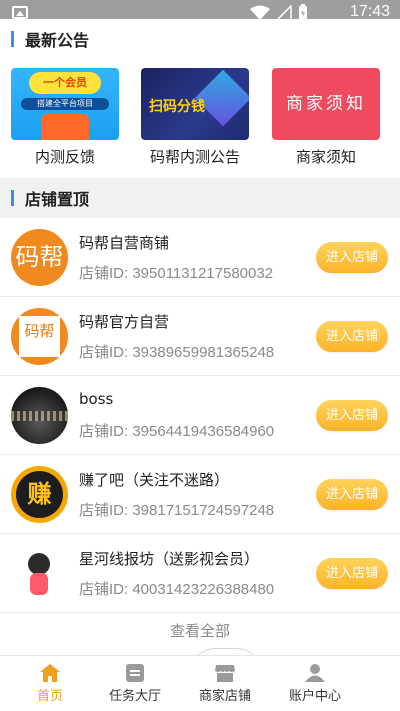 The height and width of the screenshot is (711, 400). I want to click on announcements-header: 最新公告, so click(200, 39).